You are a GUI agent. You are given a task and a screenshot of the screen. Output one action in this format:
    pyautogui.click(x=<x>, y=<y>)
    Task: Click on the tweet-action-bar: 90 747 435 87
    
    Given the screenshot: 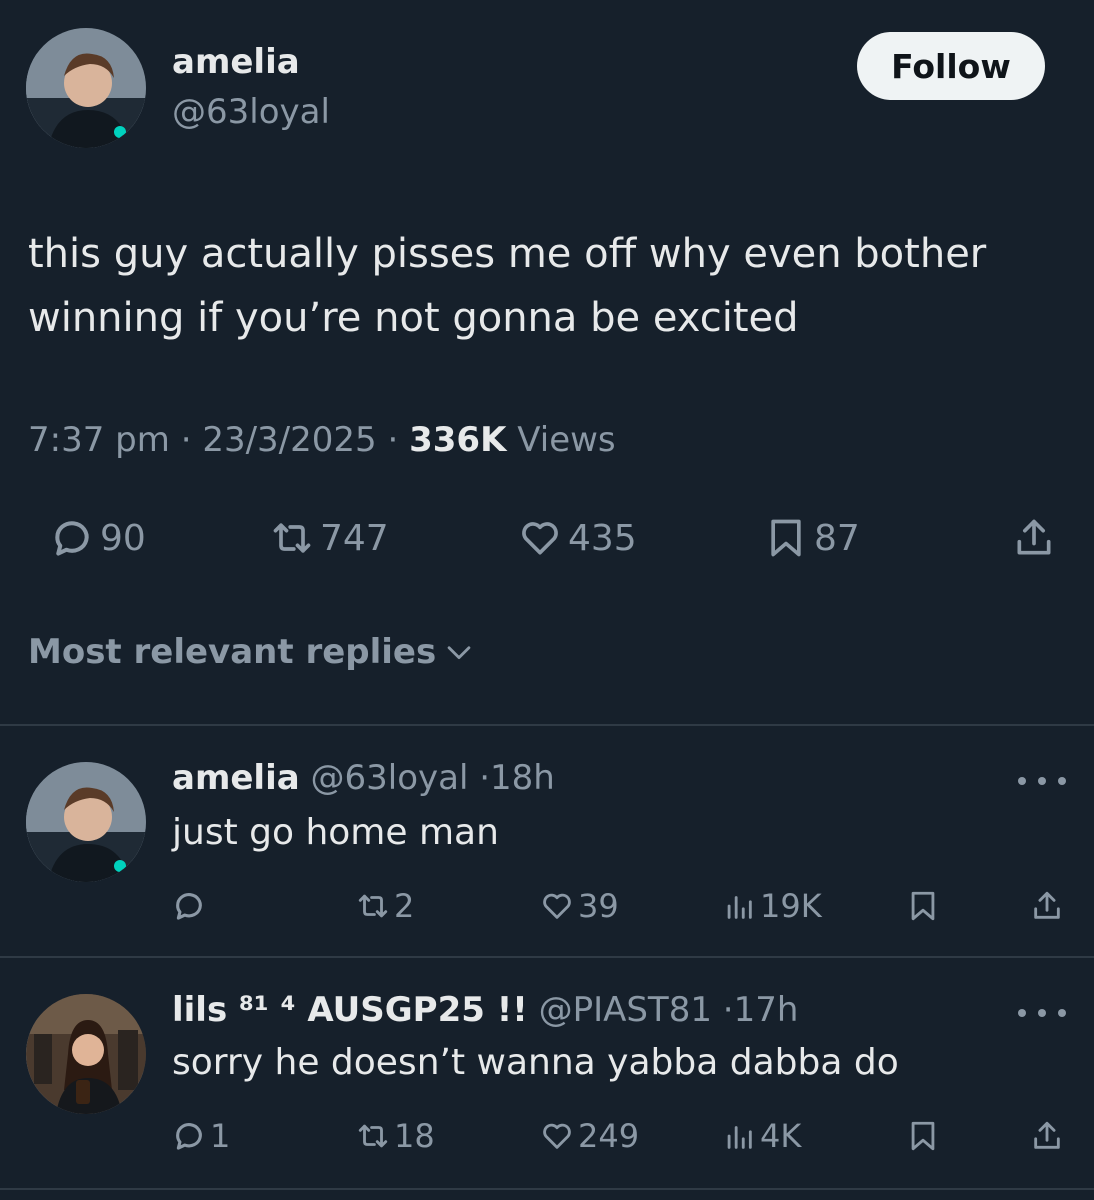 What is the action you would take?
    pyautogui.click(x=547, y=538)
    